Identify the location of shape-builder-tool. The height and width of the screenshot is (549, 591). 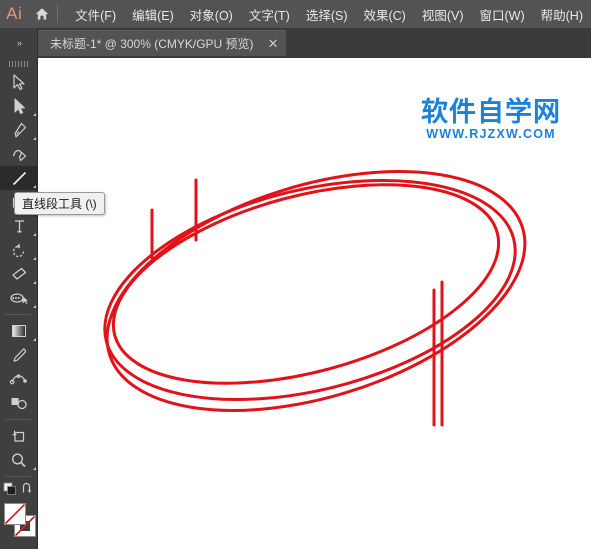
(19, 403).